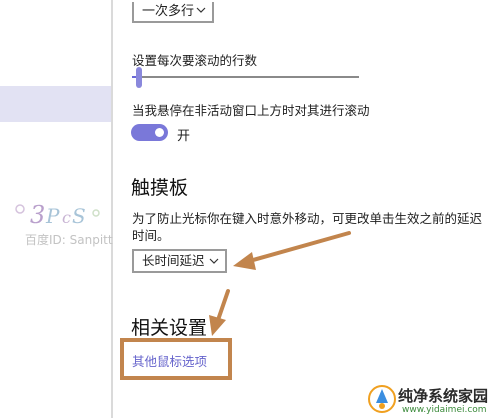  Describe the element at coordinates (173, 260) in the screenshot. I see `touchpad-delay-value: 长时间延迟` at that location.